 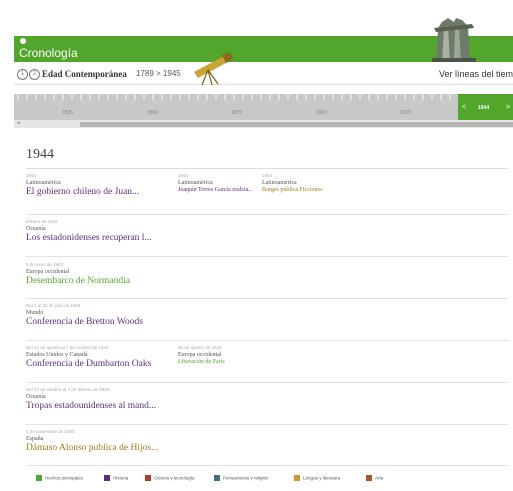 I want to click on step-one-icon: 1, so click(x=22, y=74).